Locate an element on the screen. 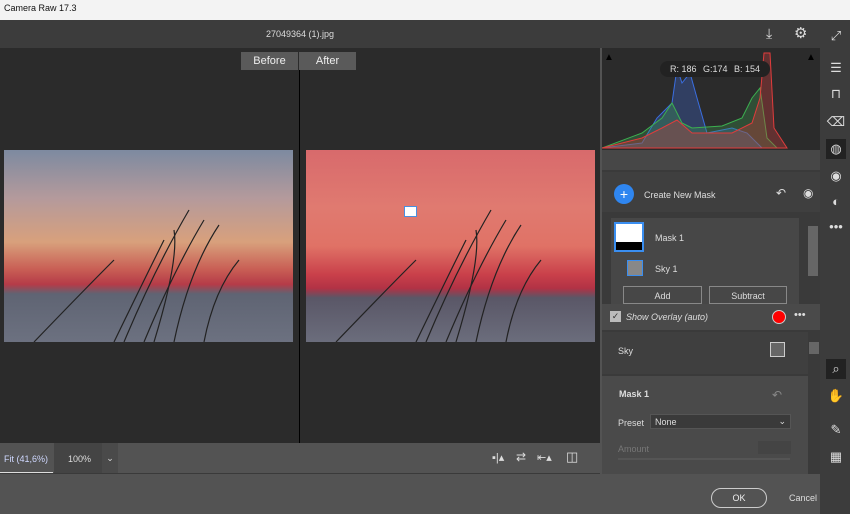 The image size is (850, 514). before-label: Before is located at coordinates (269, 61).